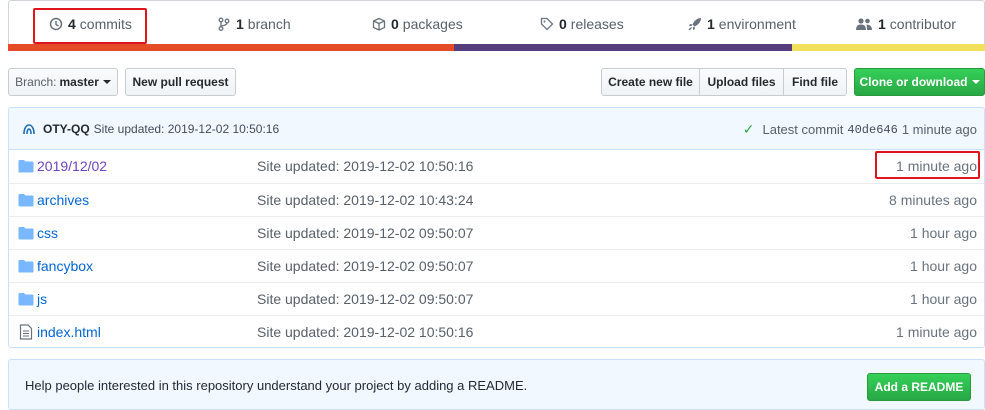 This screenshot has height=410, width=985. What do you see at coordinates (803, 129) in the screenshot?
I see `latest-commit-label: Latest commit` at bounding box center [803, 129].